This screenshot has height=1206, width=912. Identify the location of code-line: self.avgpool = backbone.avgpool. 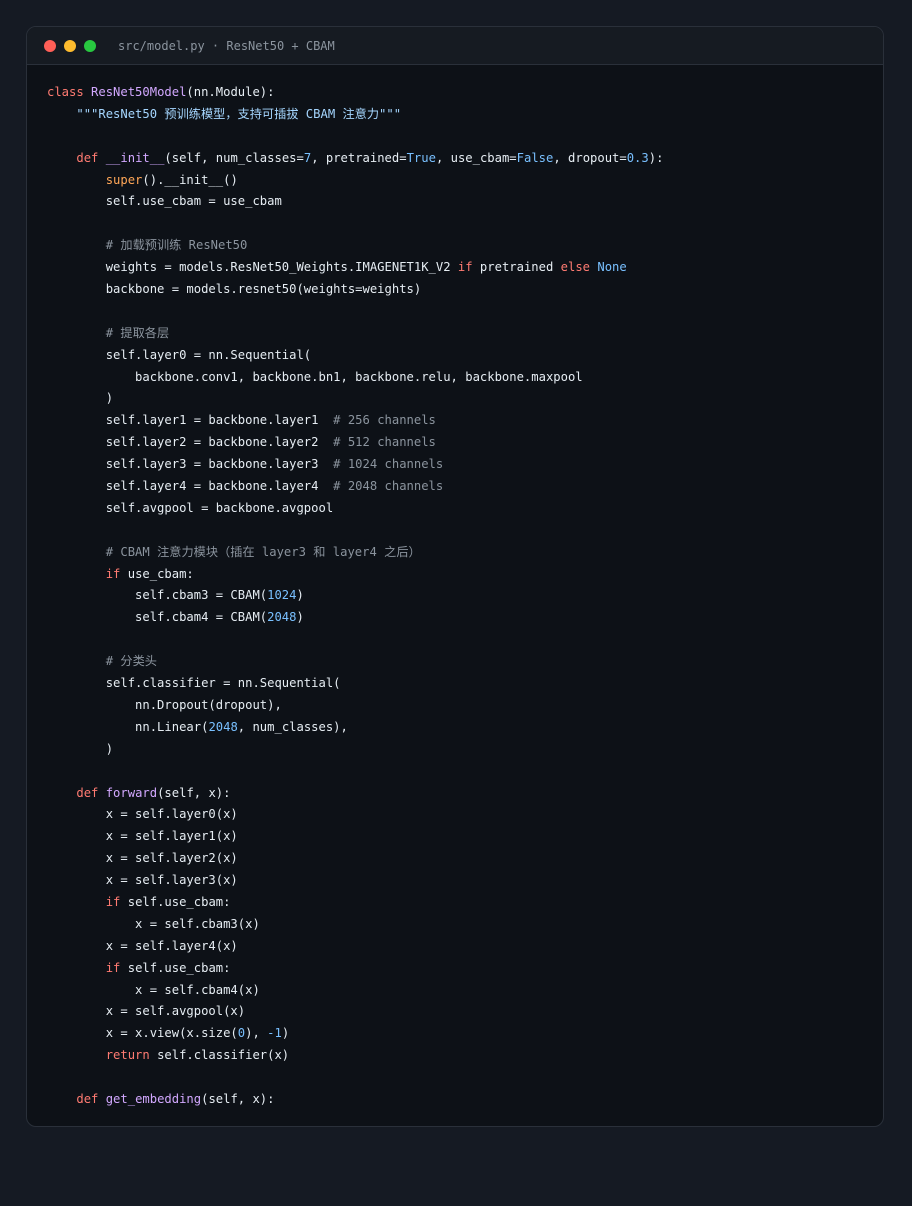
(355, 509).